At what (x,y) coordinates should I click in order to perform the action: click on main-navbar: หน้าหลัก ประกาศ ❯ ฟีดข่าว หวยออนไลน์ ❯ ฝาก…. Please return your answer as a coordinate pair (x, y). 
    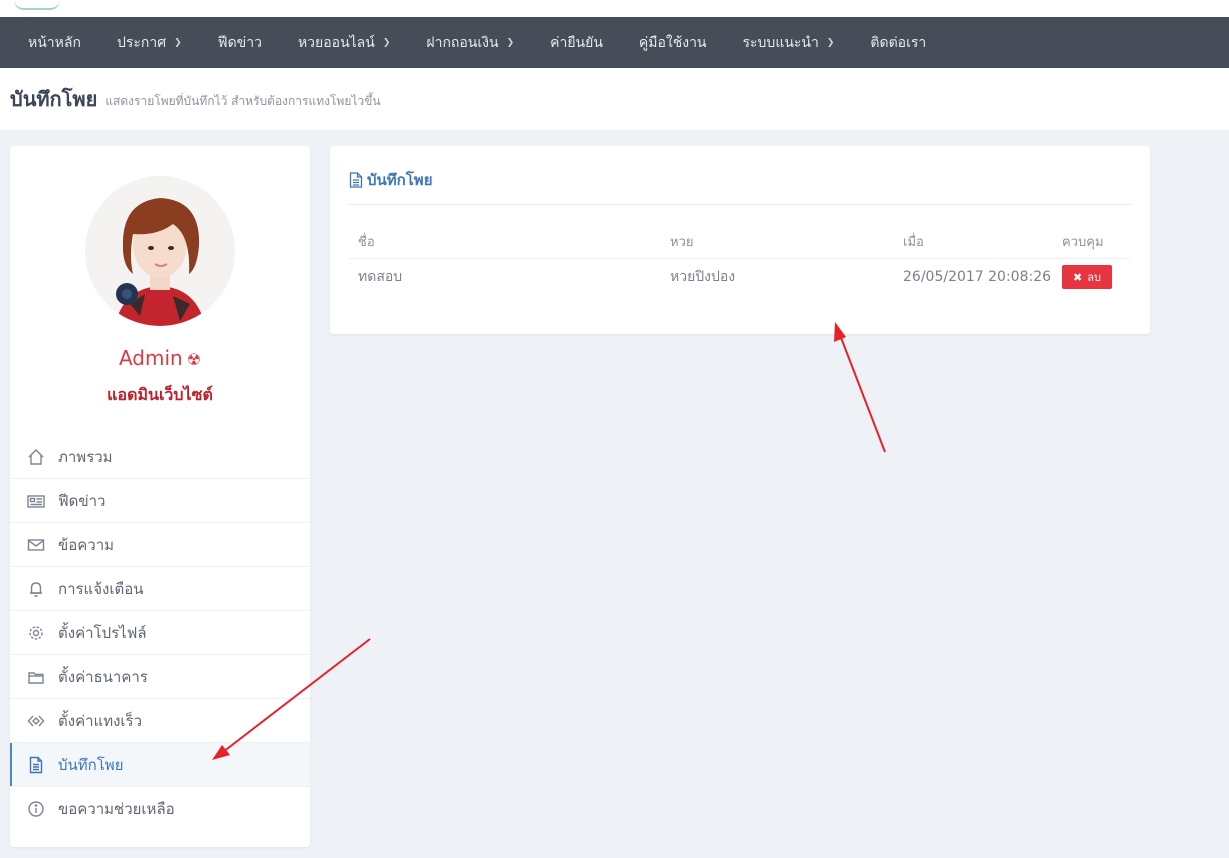
    Looking at the image, I should click on (614, 42).